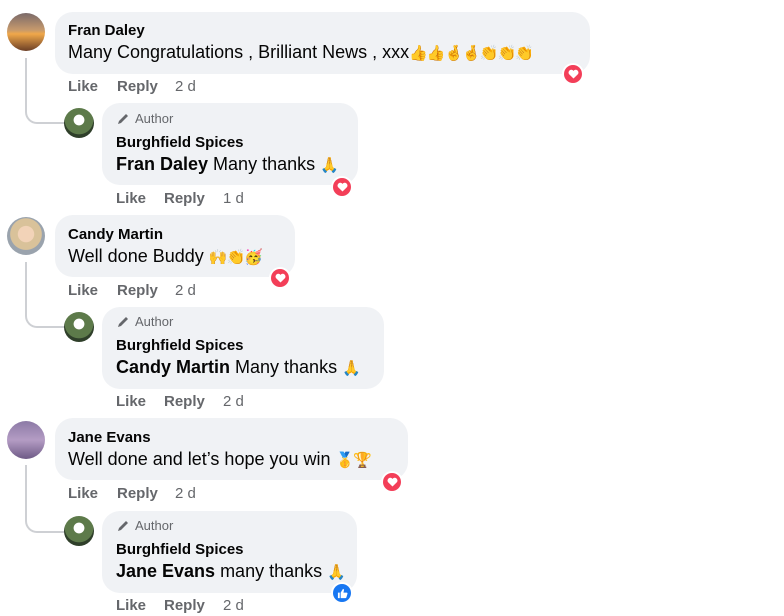  Describe the element at coordinates (235, 257) in the screenshot. I see `comment-emojis: 🙌👏🥳` at that location.